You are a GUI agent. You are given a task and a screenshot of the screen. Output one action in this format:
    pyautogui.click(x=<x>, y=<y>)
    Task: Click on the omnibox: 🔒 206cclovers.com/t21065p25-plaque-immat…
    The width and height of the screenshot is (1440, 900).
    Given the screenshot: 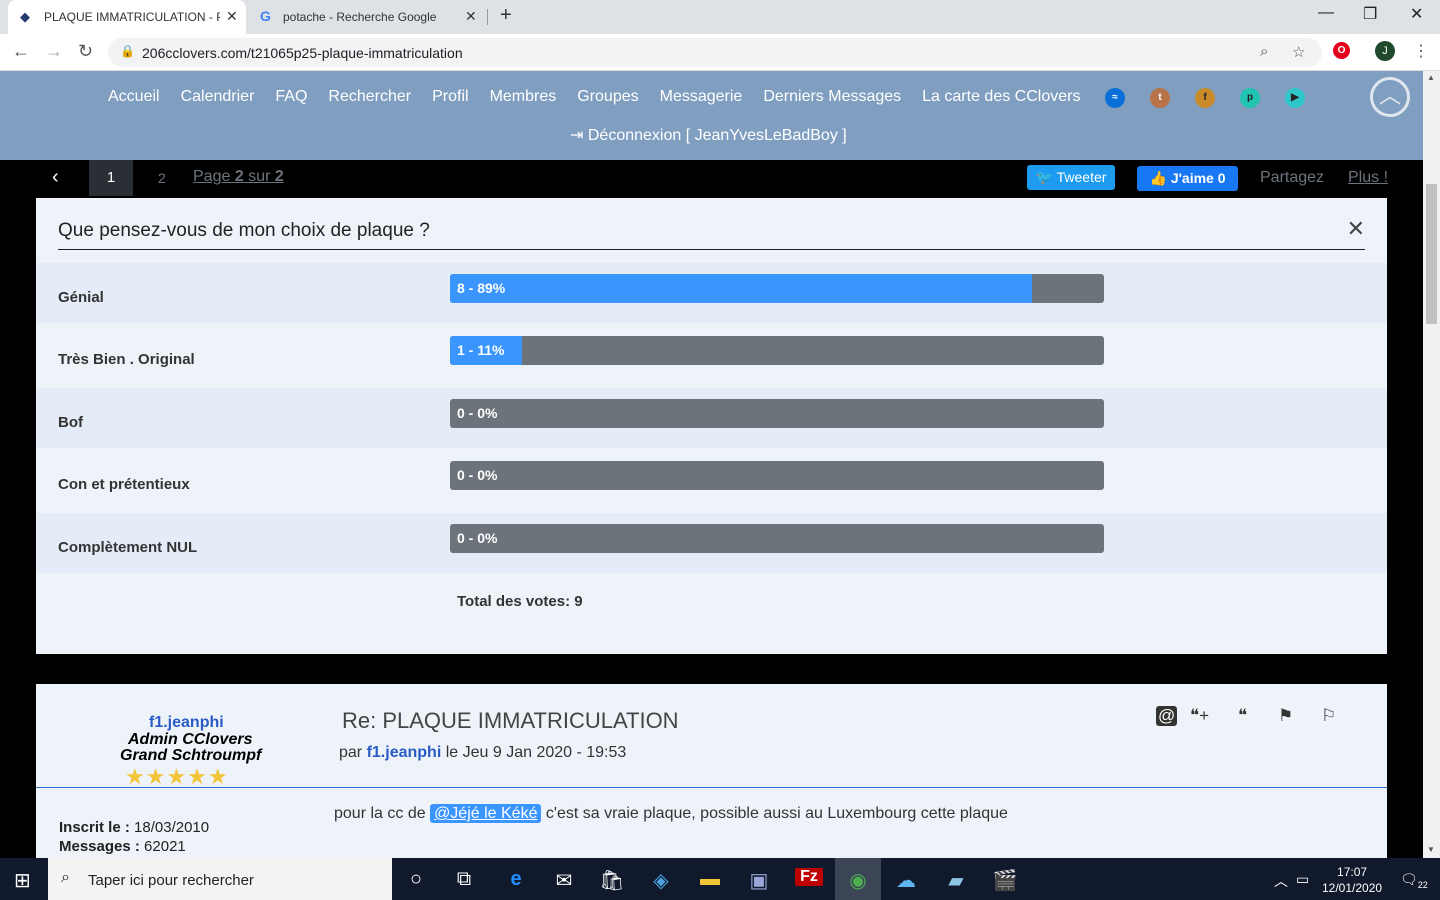 What is the action you would take?
    pyautogui.click(x=715, y=52)
    